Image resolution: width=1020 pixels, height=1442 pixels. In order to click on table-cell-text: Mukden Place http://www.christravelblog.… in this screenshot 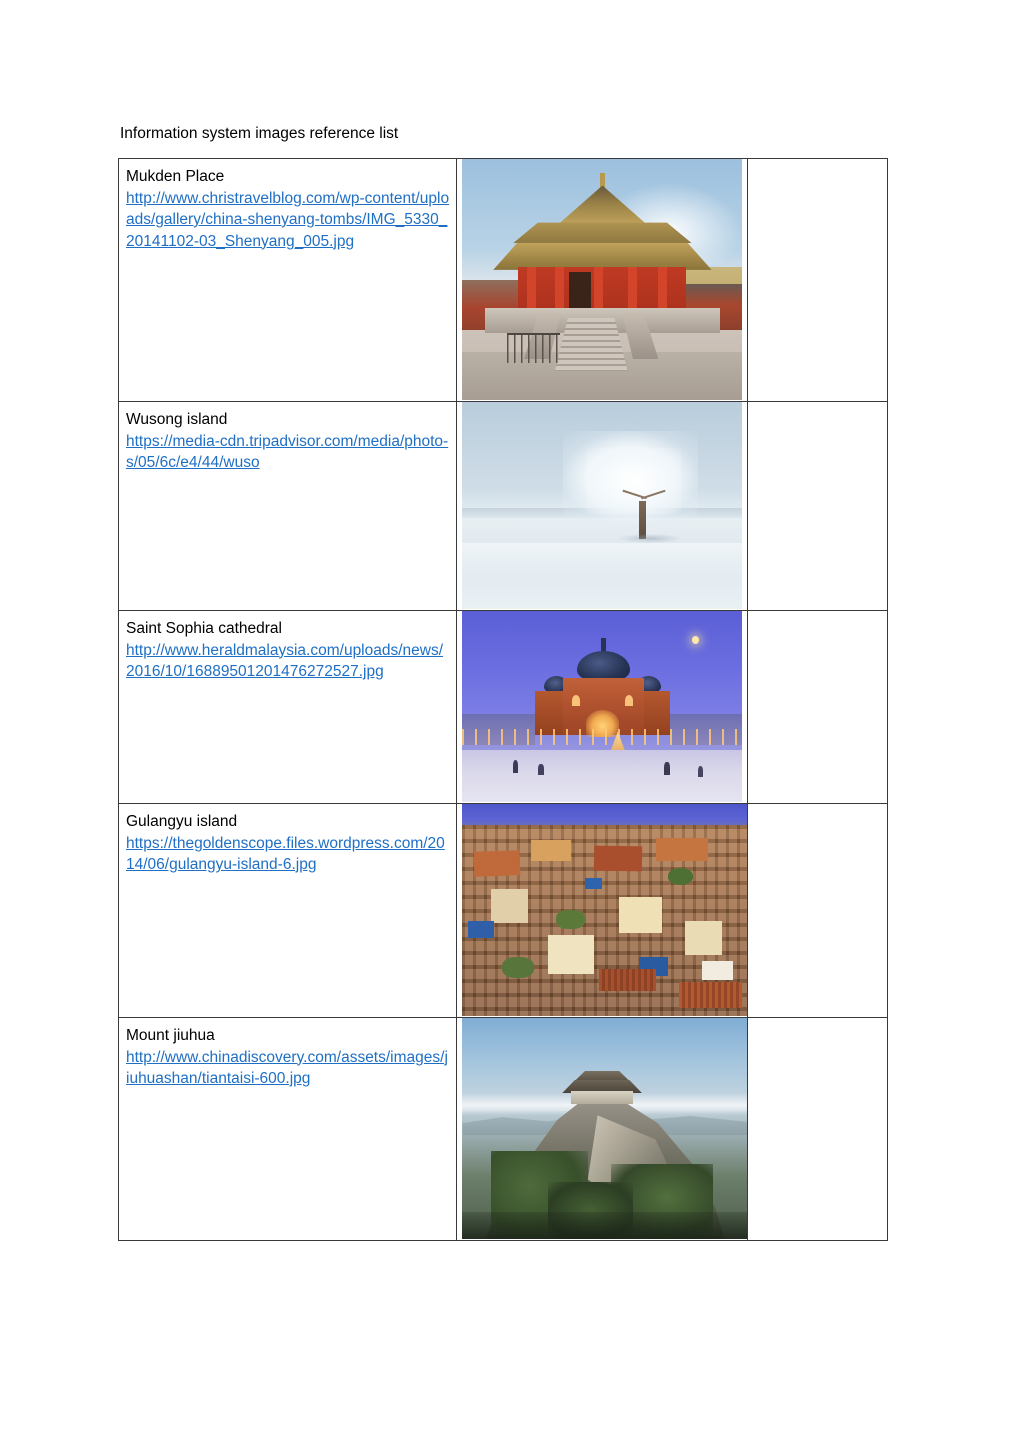, I will do `click(287, 280)`.